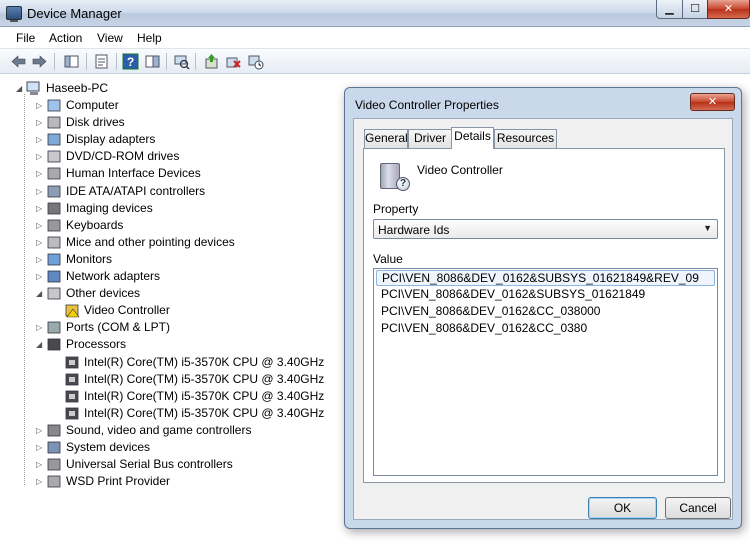 This screenshot has width=750, height=546. I want to click on dialog-close-button: ✕, so click(712, 102).